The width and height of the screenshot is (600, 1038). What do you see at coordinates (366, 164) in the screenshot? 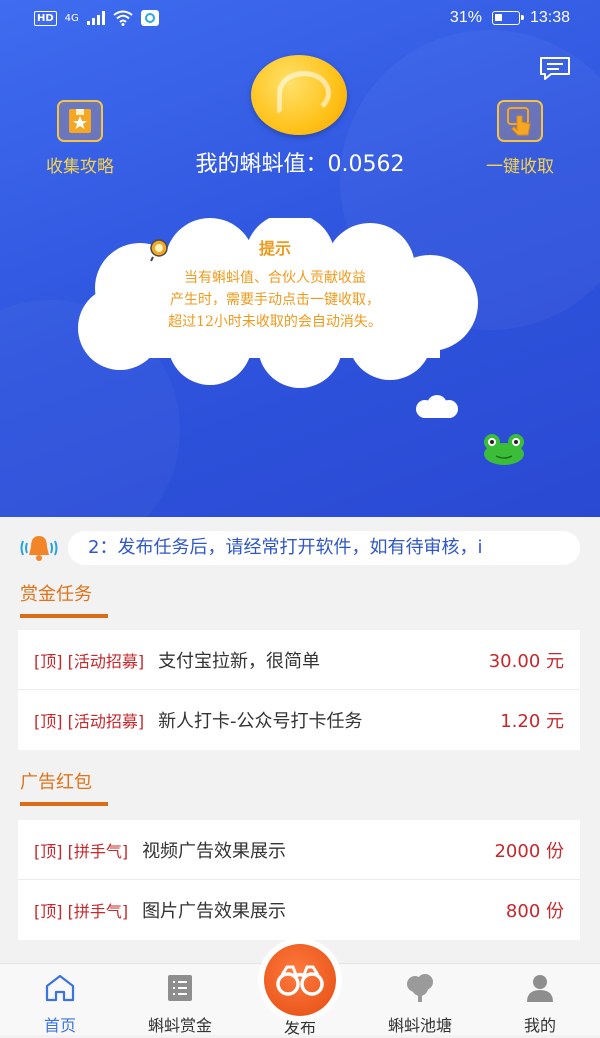
I see `balance-value: 0.0562` at bounding box center [366, 164].